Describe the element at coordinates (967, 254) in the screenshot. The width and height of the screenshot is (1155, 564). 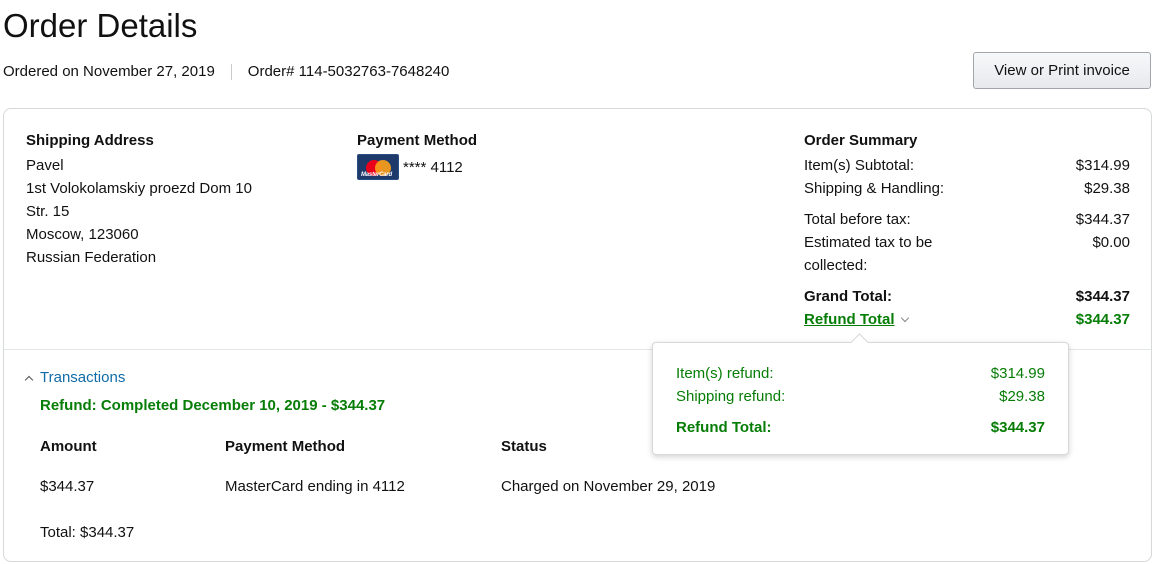
I see `summary-row: Estimated tax to be collected: $0.00` at that location.